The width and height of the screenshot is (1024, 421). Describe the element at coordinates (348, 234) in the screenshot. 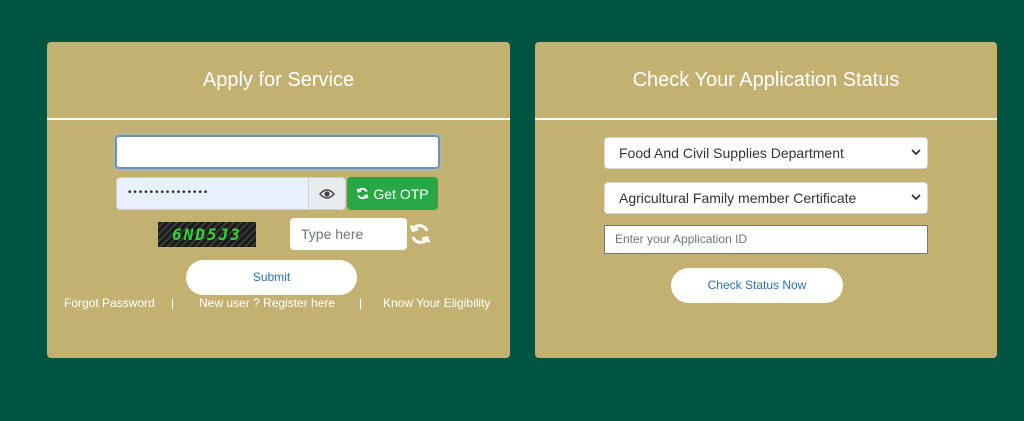

I see `captcha-input: Type here` at that location.